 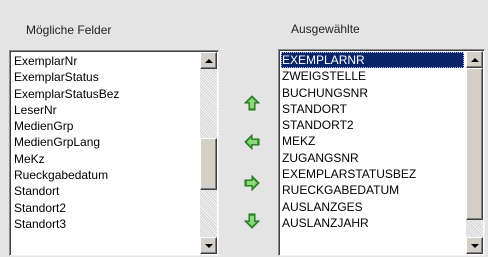 What do you see at coordinates (105, 61) in the screenshot?
I see `list-item: ExemplarNr` at bounding box center [105, 61].